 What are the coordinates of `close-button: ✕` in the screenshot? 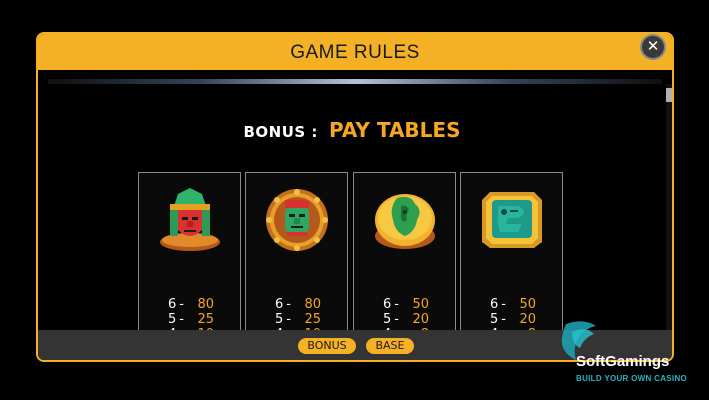 It's located at (653, 47).